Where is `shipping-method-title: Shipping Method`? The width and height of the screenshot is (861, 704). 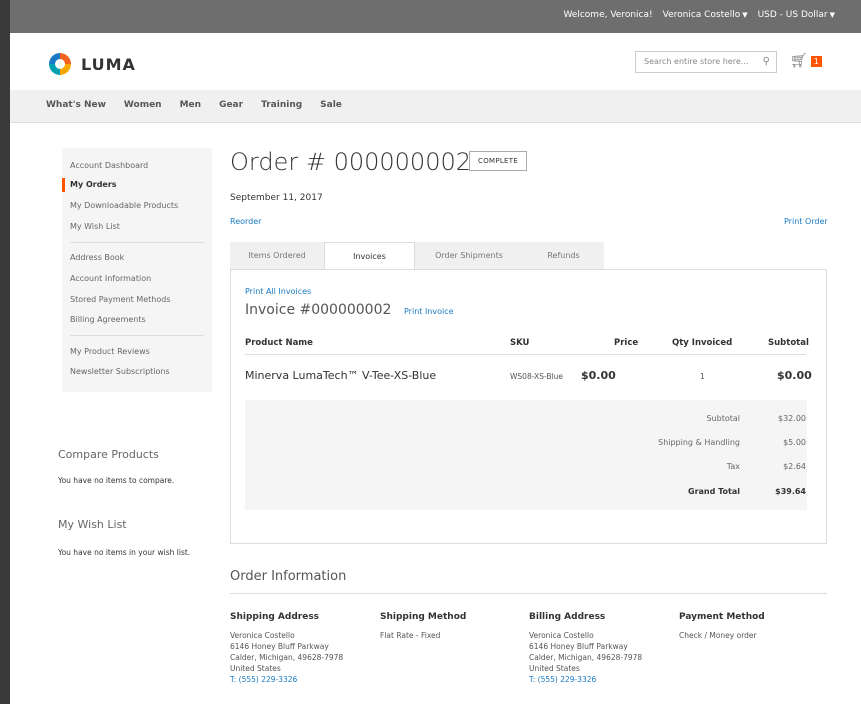 shipping-method-title: Shipping Method is located at coordinates (423, 617).